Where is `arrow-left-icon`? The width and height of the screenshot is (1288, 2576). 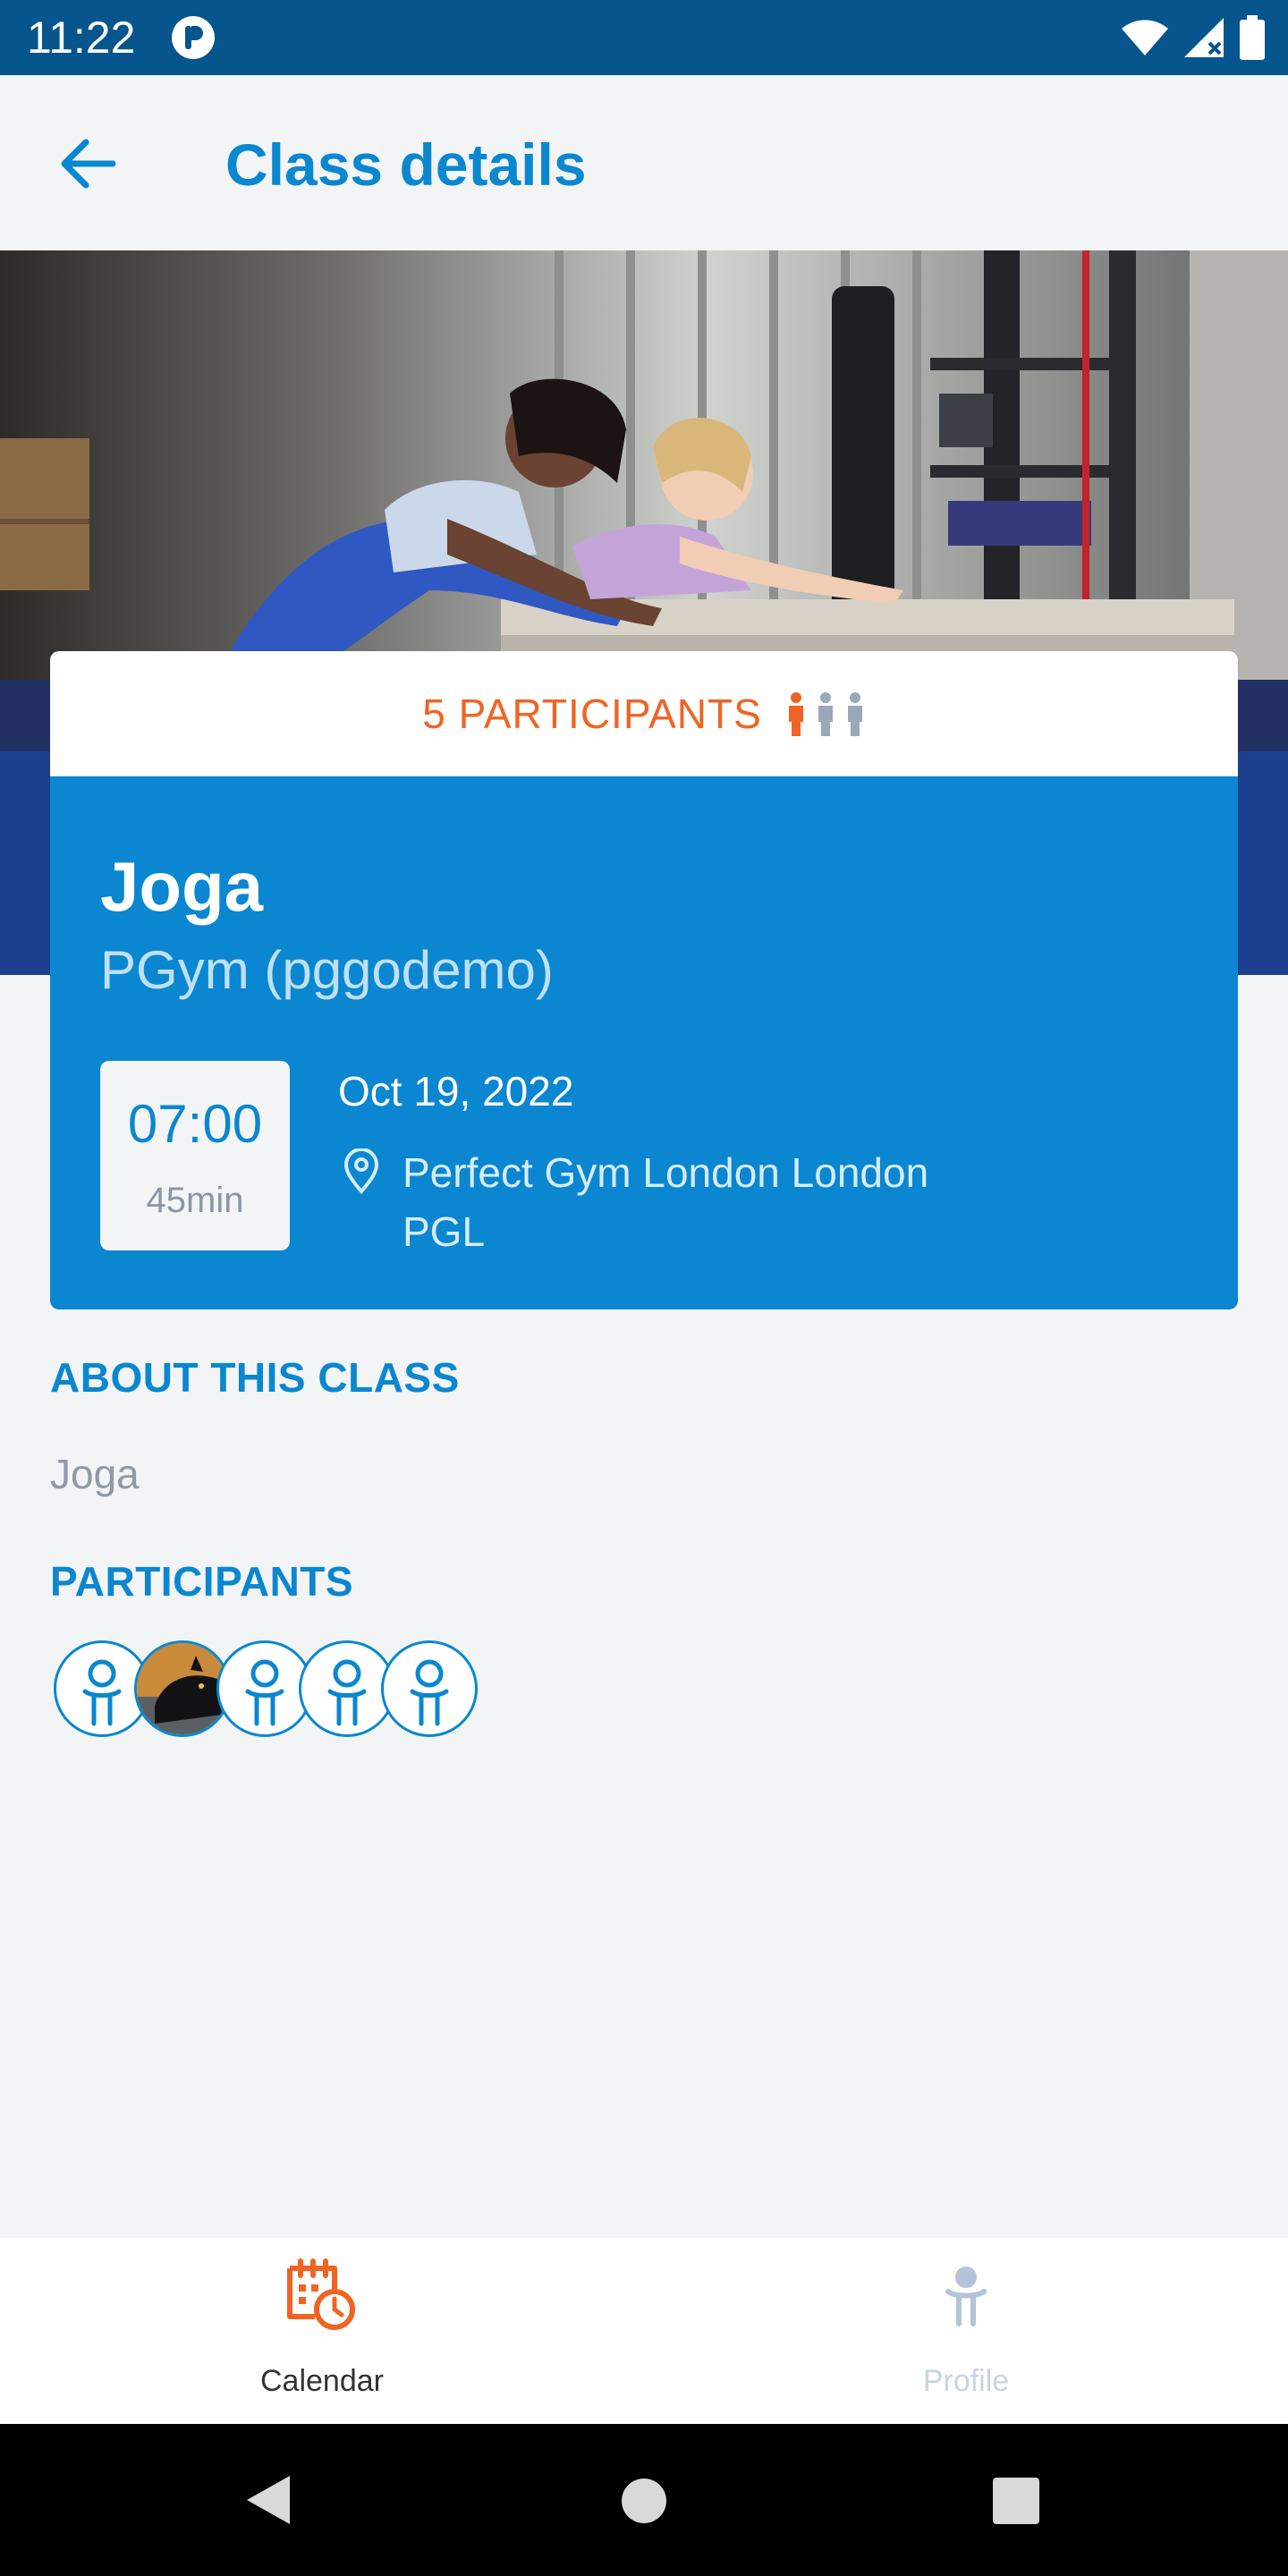 arrow-left-icon is located at coordinates (88, 164).